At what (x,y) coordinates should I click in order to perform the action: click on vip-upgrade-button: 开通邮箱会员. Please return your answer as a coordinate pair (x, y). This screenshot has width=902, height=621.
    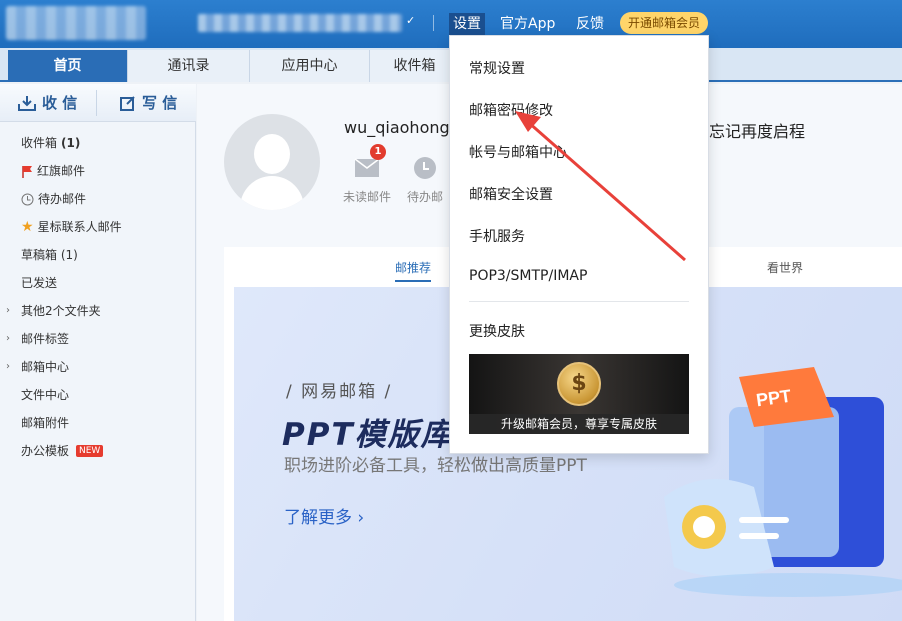
    Looking at the image, I should click on (664, 23).